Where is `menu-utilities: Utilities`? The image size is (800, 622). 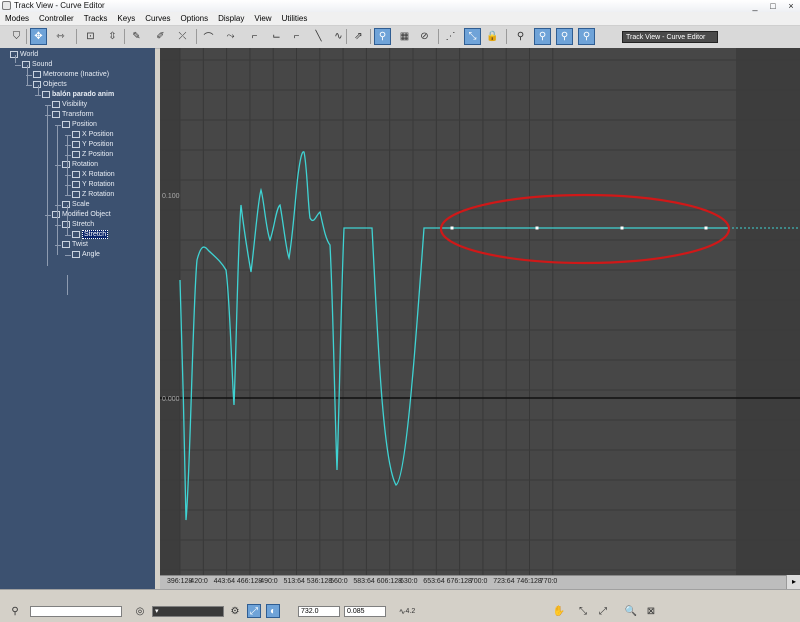
menu-utilities: Utilities is located at coordinates (295, 18).